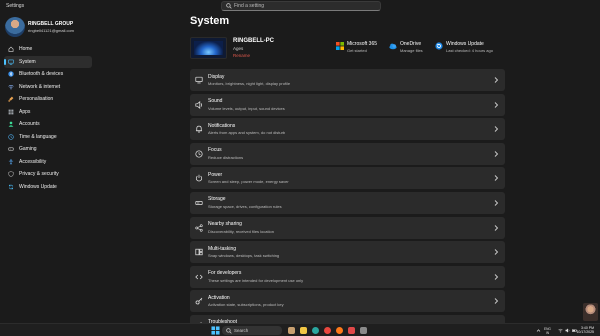  I want to click on search-input, so click(304, 6).